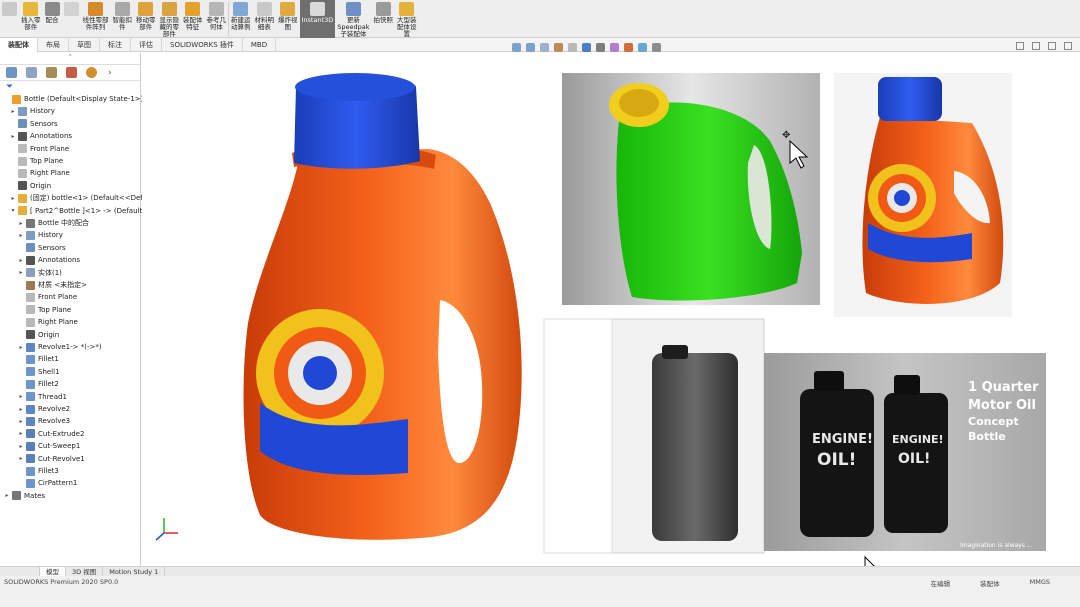  Describe the element at coordinates (614, 47) in the screenshot. I see `hide-show-icon` at that location.